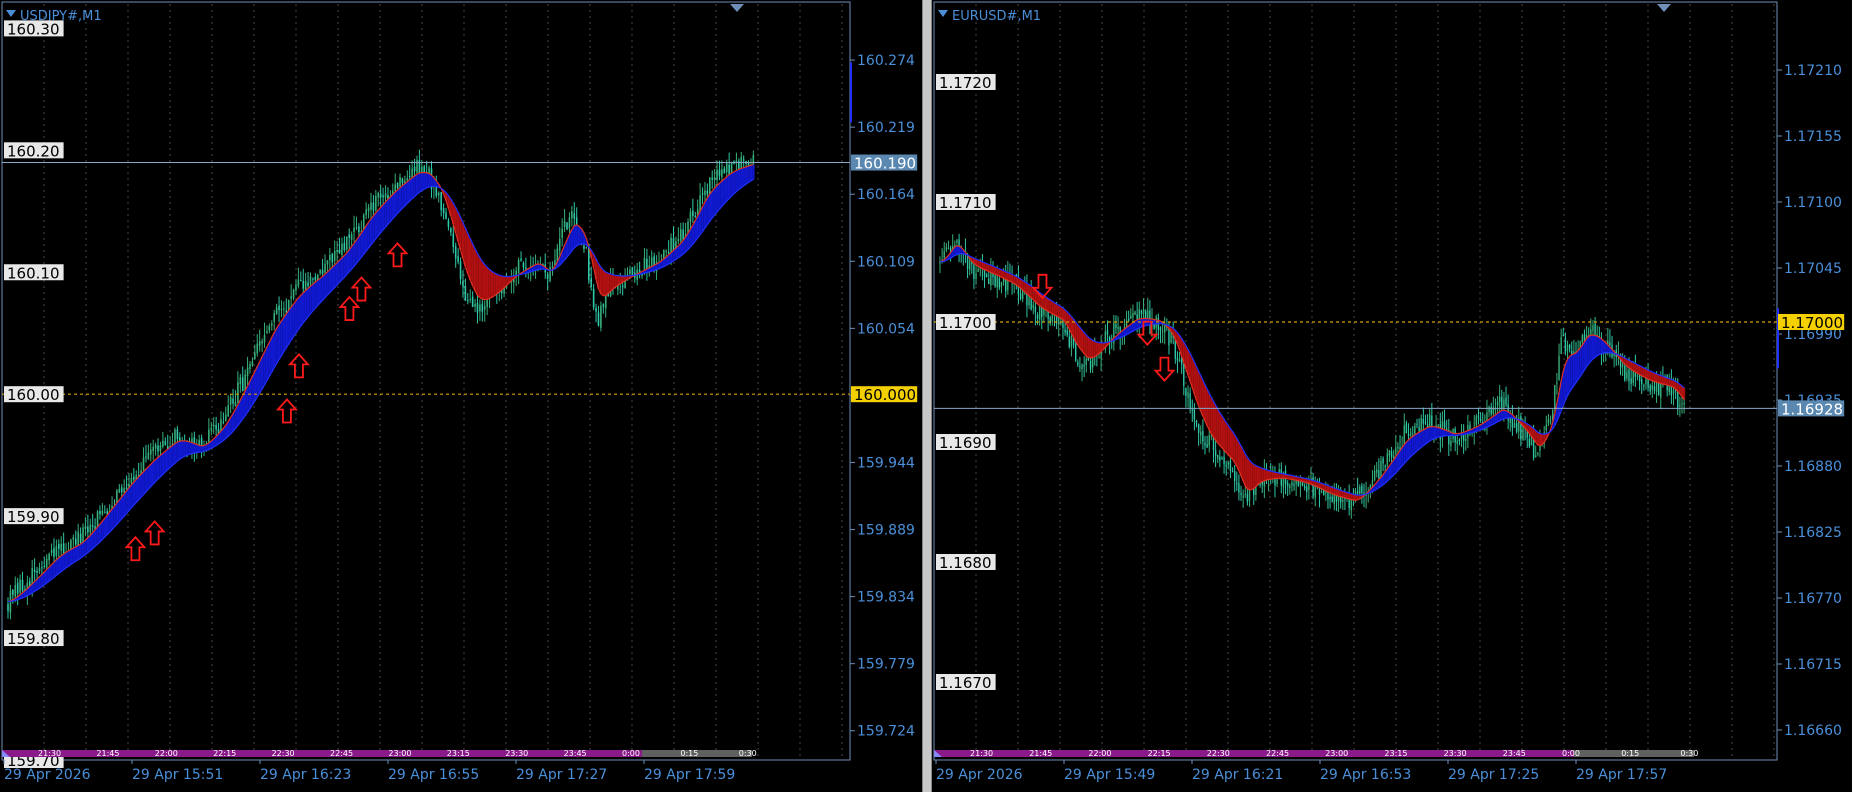  I want to click on usdjpy-x-tick-label: 29 Apr 16:23, so click(305, 775).